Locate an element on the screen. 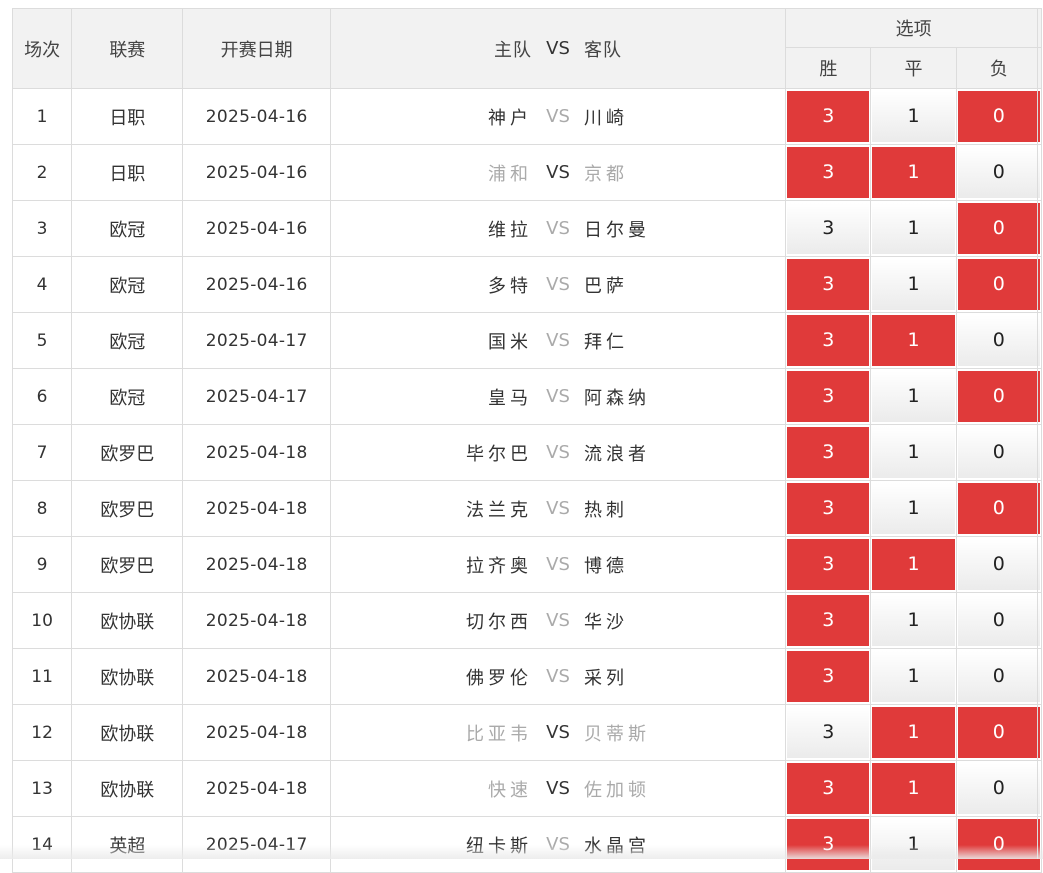 This screenshot has height=873, width=1043. bottom-fade is located at coordinates (521, 852).